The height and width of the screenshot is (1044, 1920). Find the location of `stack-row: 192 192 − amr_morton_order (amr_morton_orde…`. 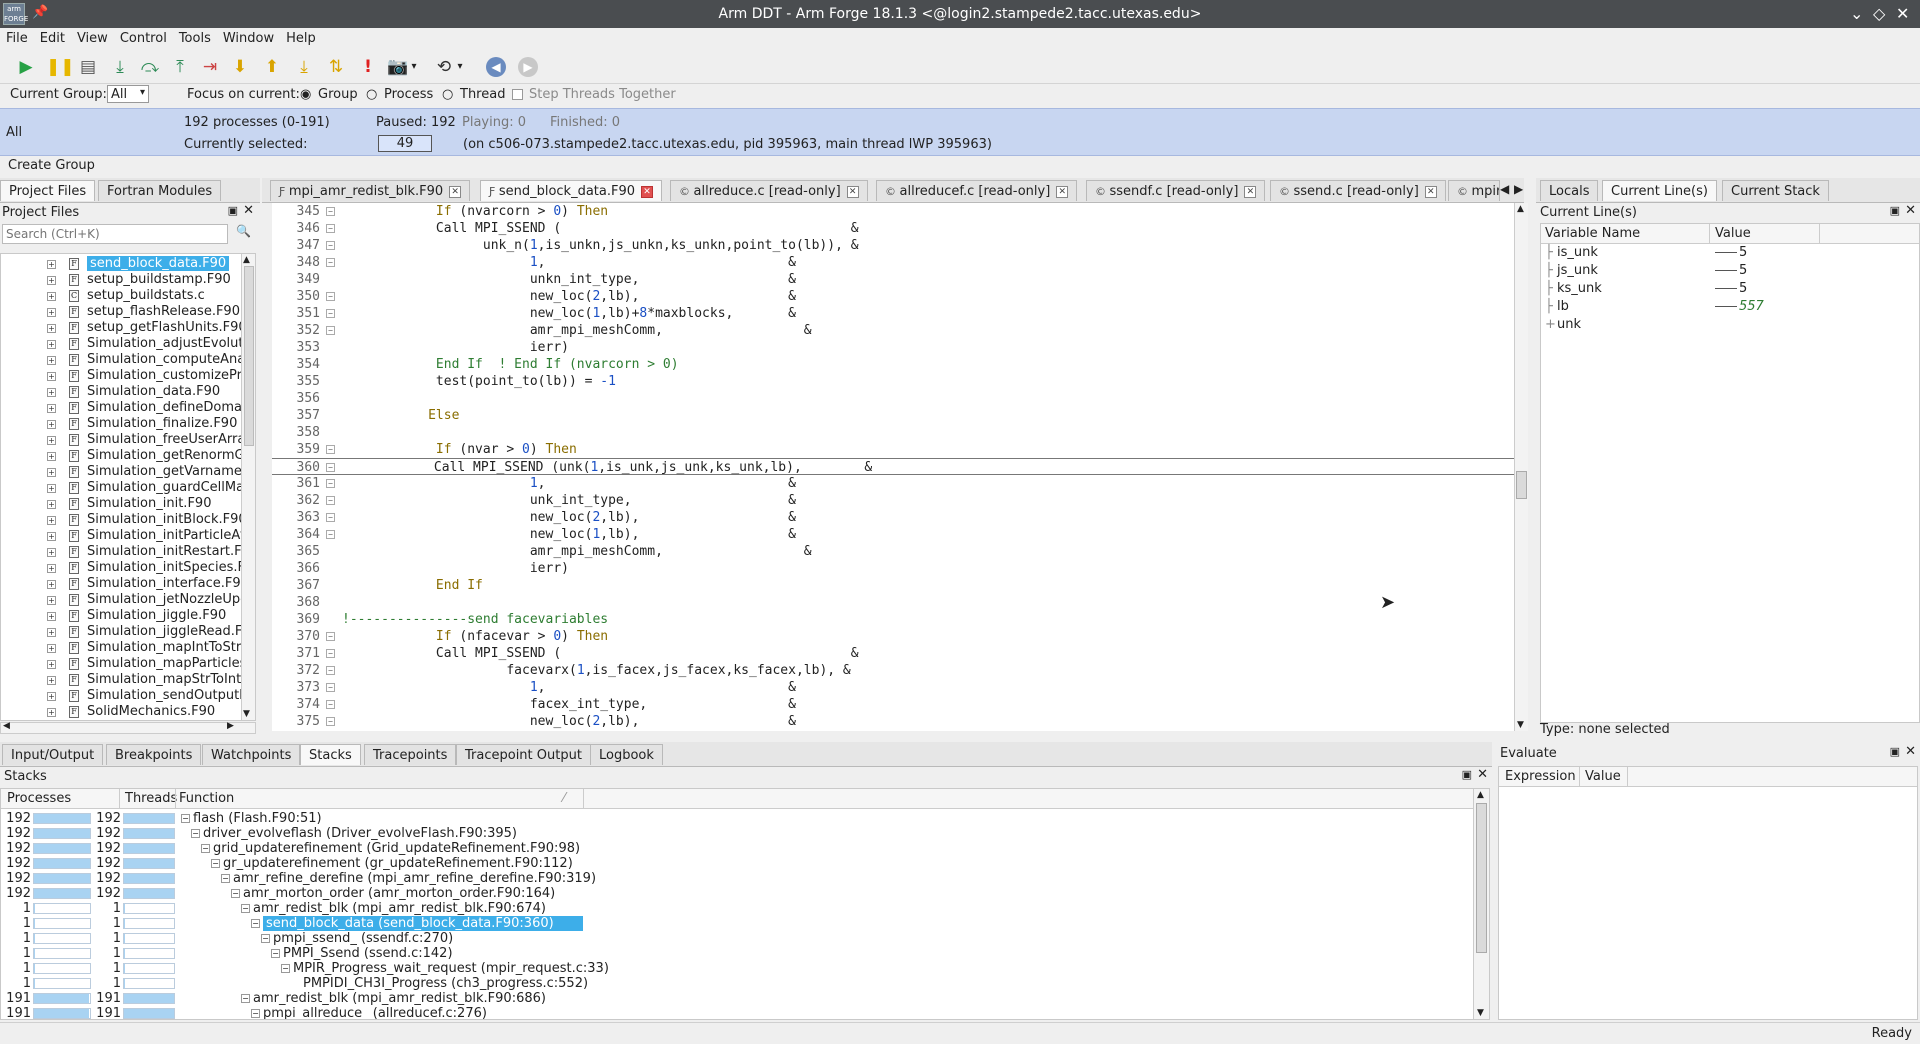

stack-row: 192 192 − amr_morton_order (amr_morton_orde… is located at coordinates (736, 893).